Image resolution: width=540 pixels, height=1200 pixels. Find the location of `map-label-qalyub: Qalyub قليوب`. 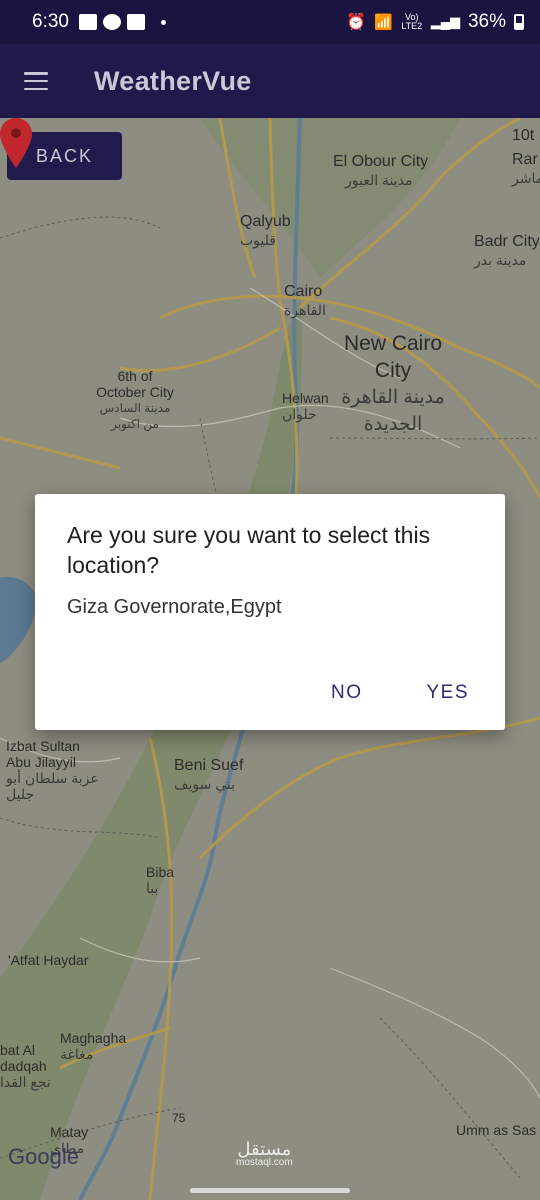

map-label-qalyub: Qalyub قليوب is located at coordinates (265, 231).